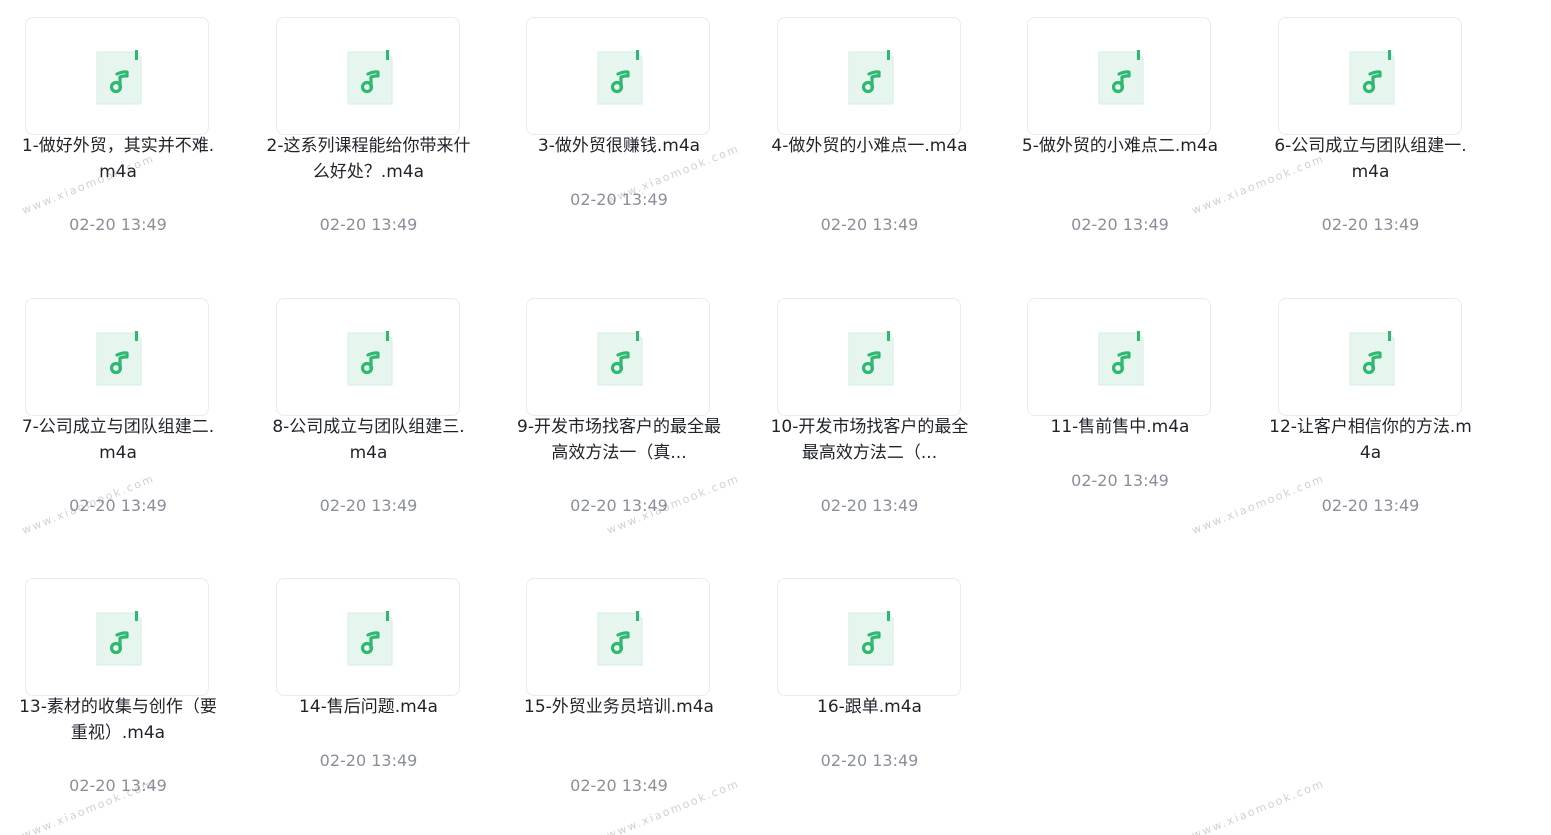 This screenshot has height=835, width=1551. I want to click on file-tile: 8-公司成立与团队组建三.m4a 02-20 13:49, so click(361, 416).